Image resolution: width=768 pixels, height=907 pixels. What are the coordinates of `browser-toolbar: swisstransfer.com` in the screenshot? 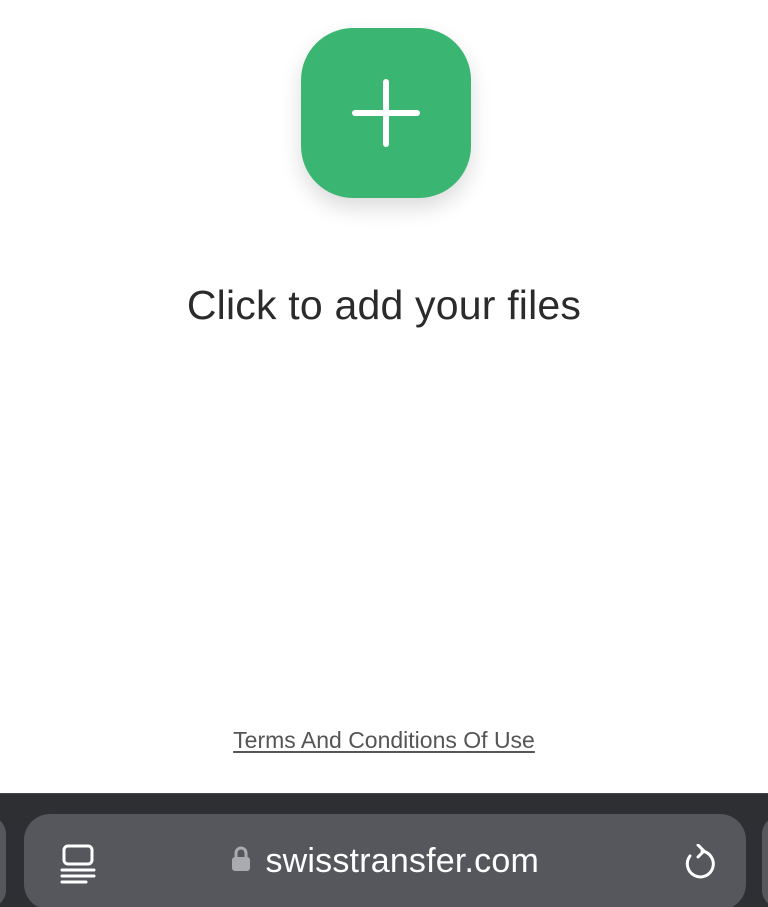 It's located at (384, 850).